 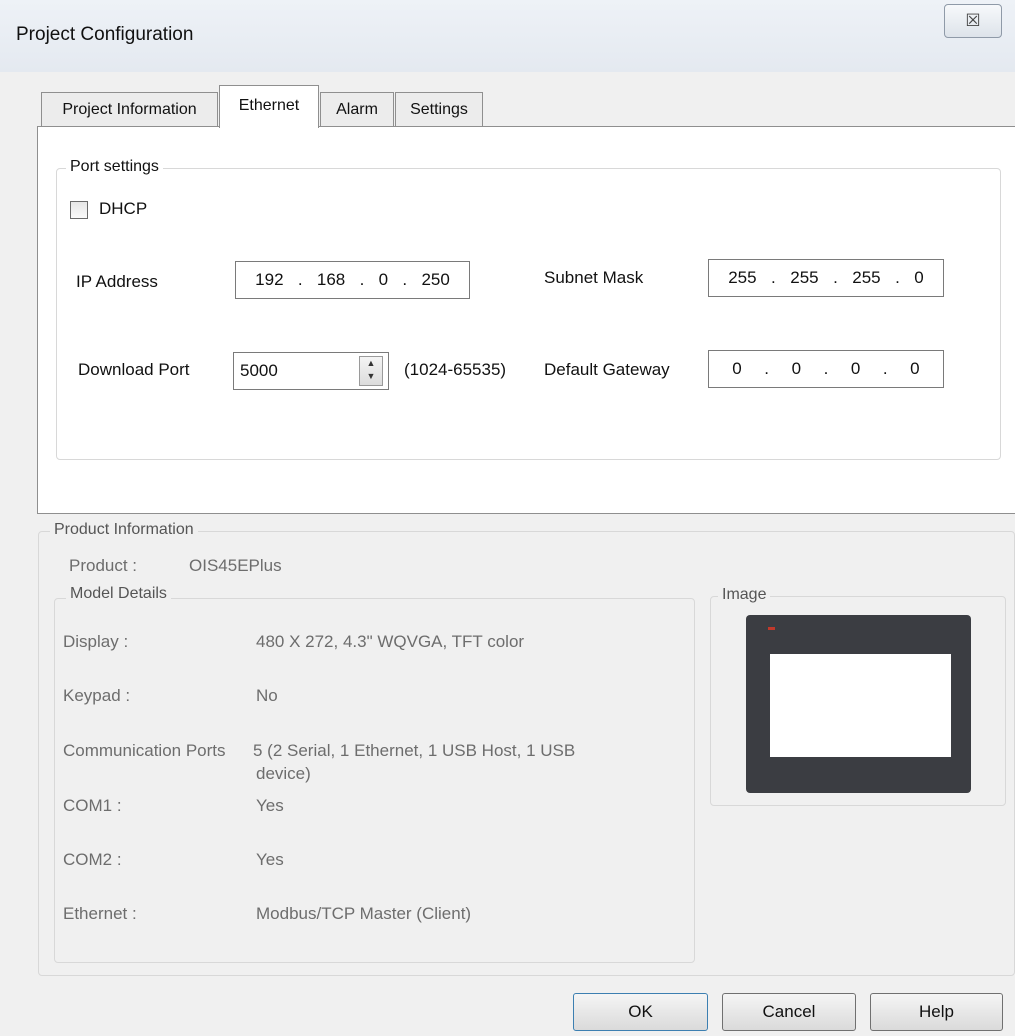 What do you see at coordinates (259, 370) in the screenshot?
I see `download-port-value: 5000` at bounding box center [259, 370].